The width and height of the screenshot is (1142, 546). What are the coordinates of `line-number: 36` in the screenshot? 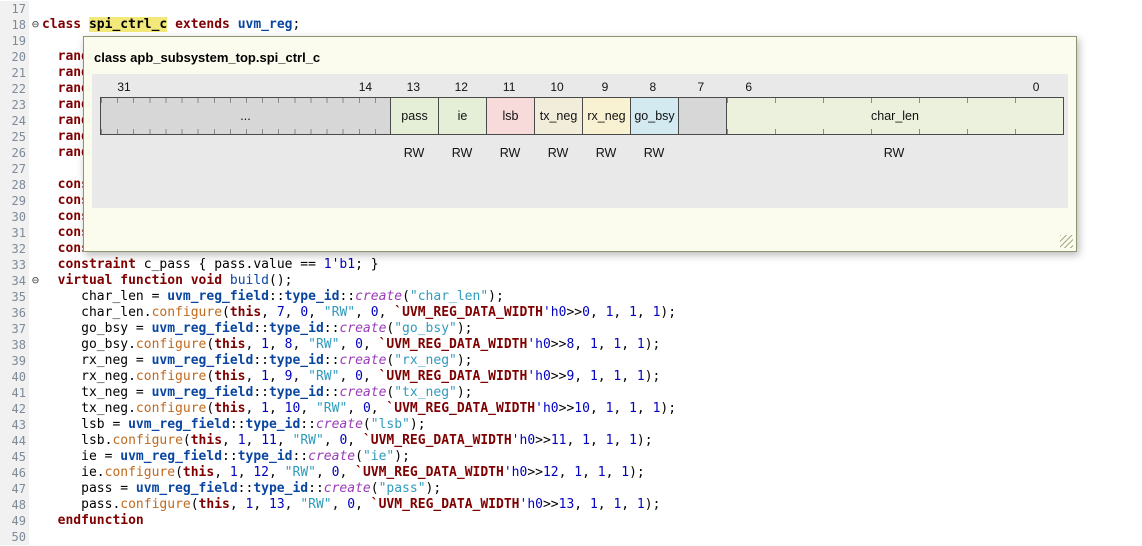 It's located at (14, 313).